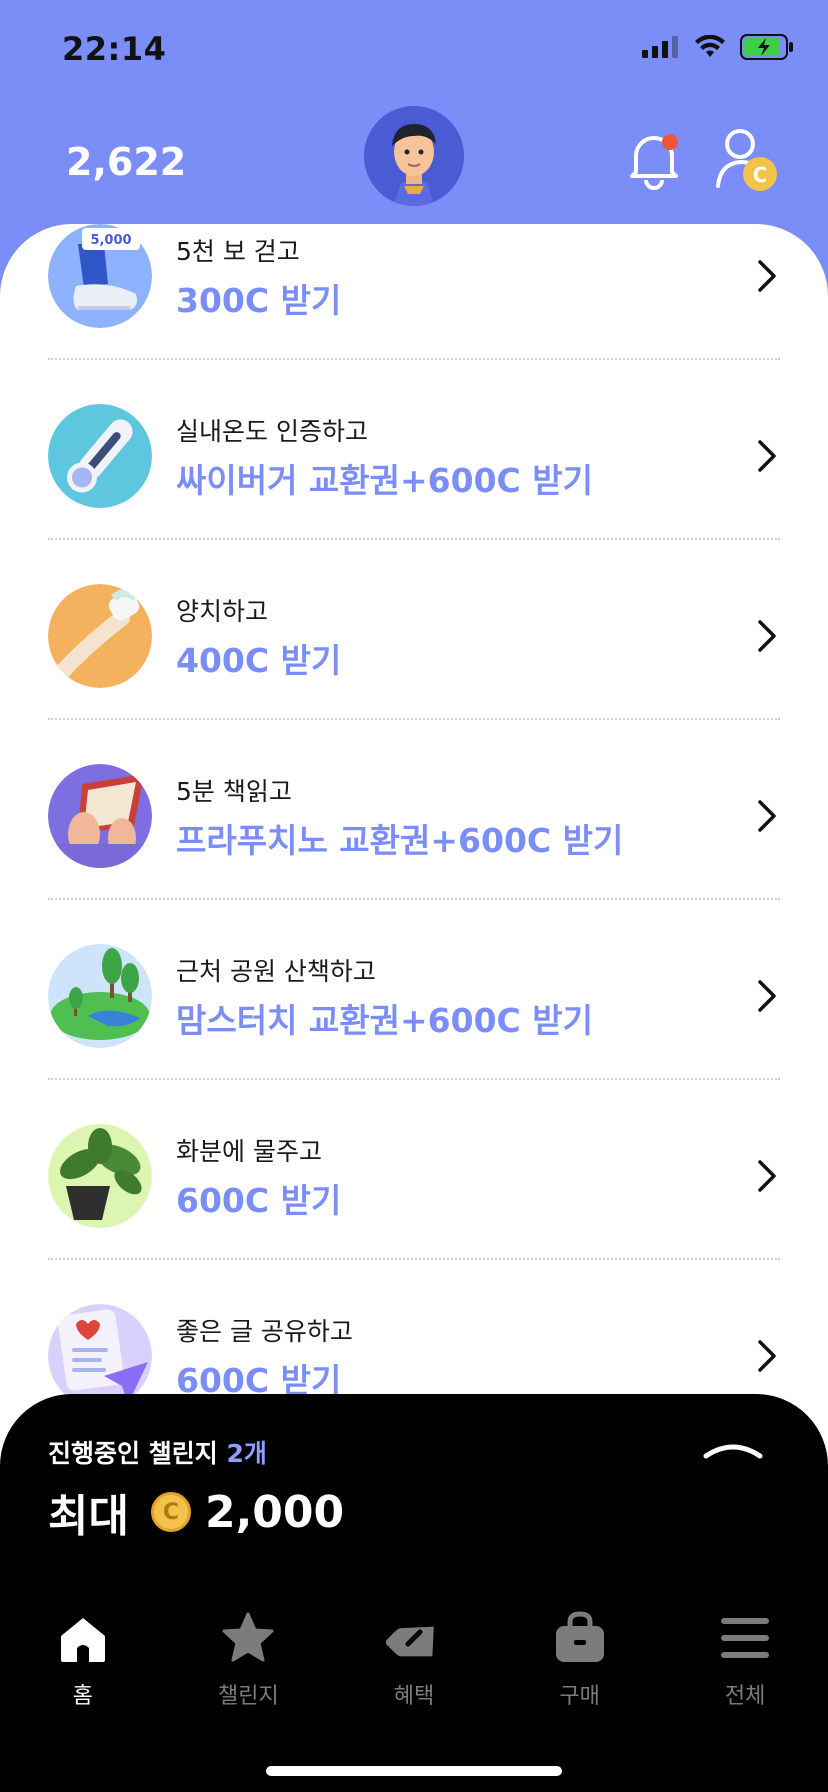 Image resolution: width=828 pixels, height=1792 pixels. I want to click on list-item: 근처 공원 산책하고 맘스터치 교환권+600C 받기, so click(414, 990).